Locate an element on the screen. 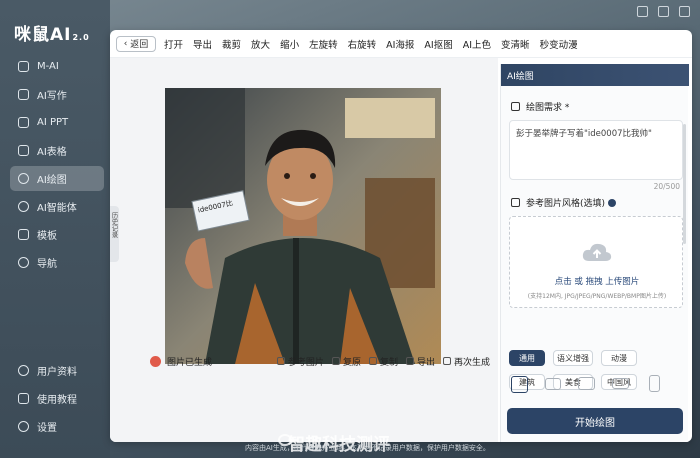 This screenshot has height=458, width=700. refresh-icon is located at coordinates (446, 361).